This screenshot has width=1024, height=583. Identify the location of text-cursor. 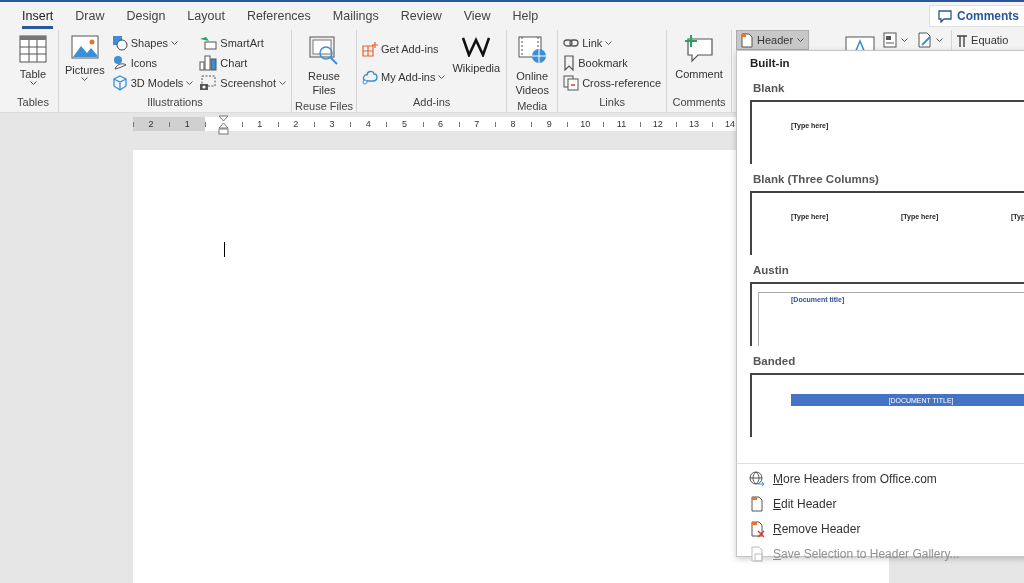
(224, 249).